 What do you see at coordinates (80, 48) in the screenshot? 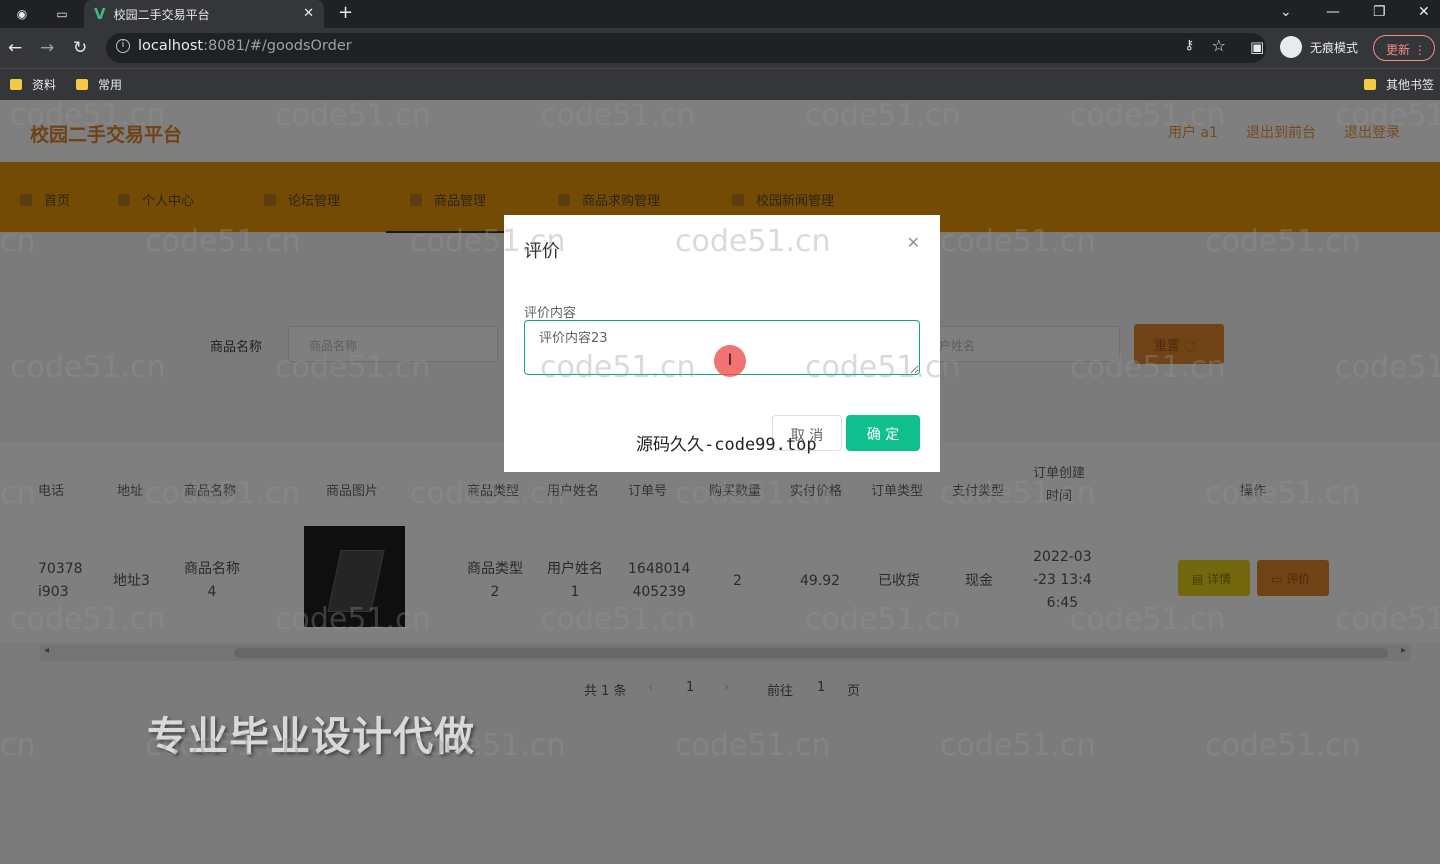
I see `reload-icon: ↻` at bounding box center [80, 48].